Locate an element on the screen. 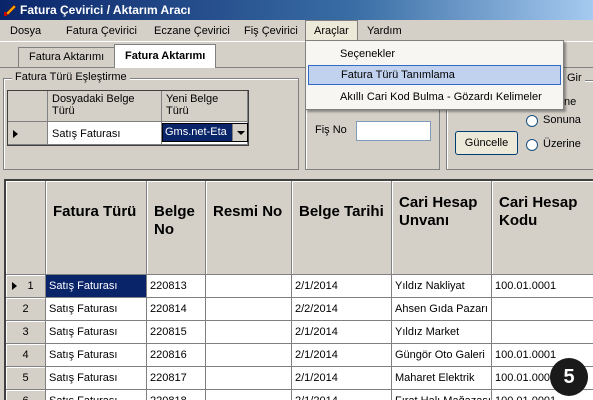 The height and width of the screenshot is (400, 593). col-header-yeni: Yeni Belge Türü is located at coordinates (205, 106).